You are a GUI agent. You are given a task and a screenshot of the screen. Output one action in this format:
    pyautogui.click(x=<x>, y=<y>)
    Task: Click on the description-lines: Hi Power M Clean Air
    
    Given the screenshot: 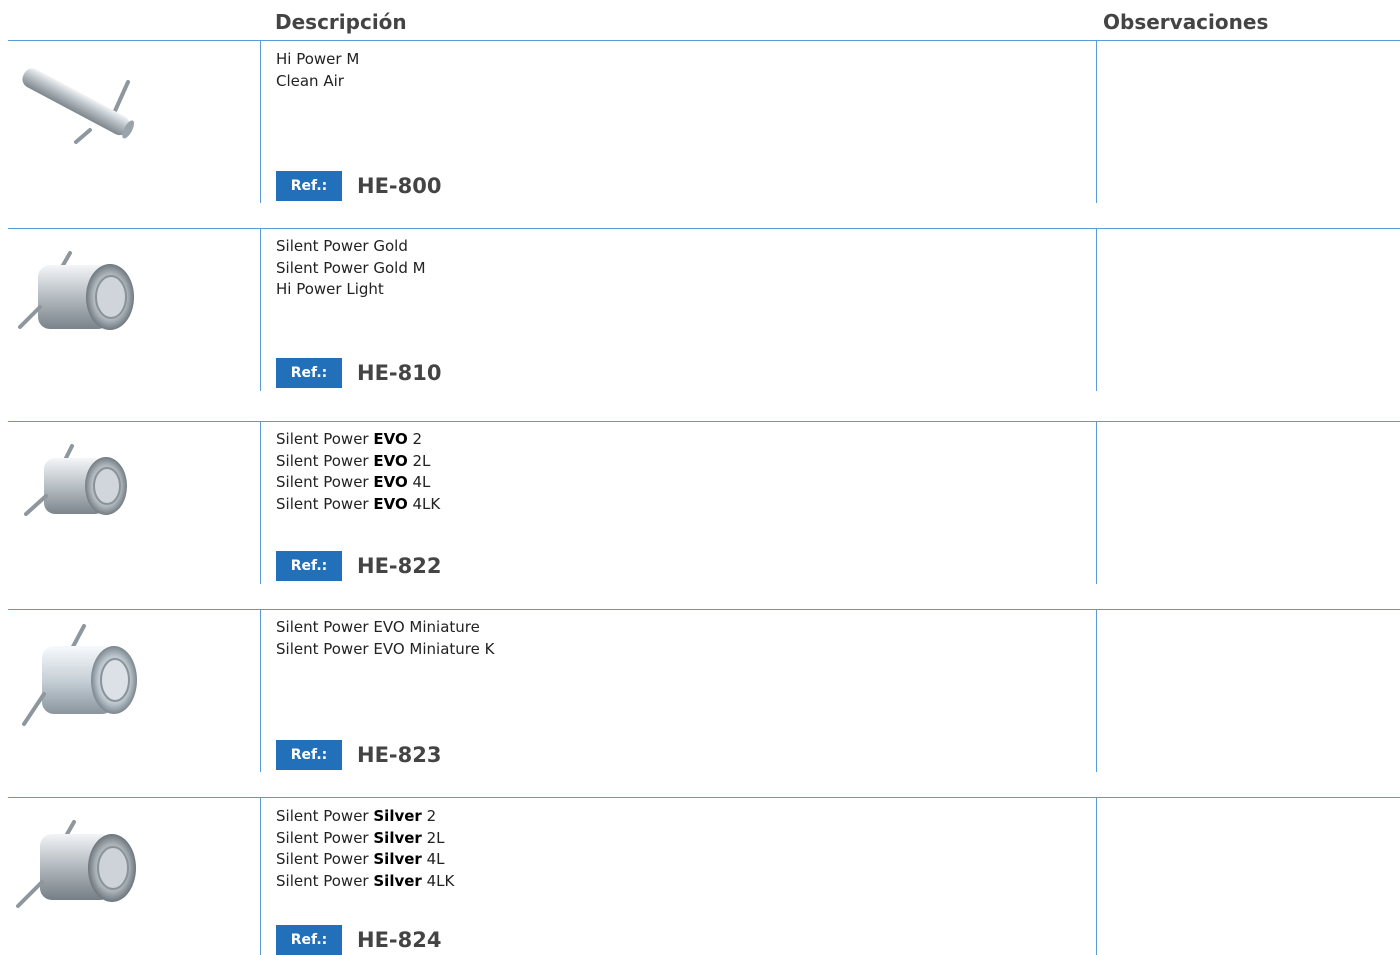 What is the action you would take?
    pyautogui.click(x=317, y=70)
    